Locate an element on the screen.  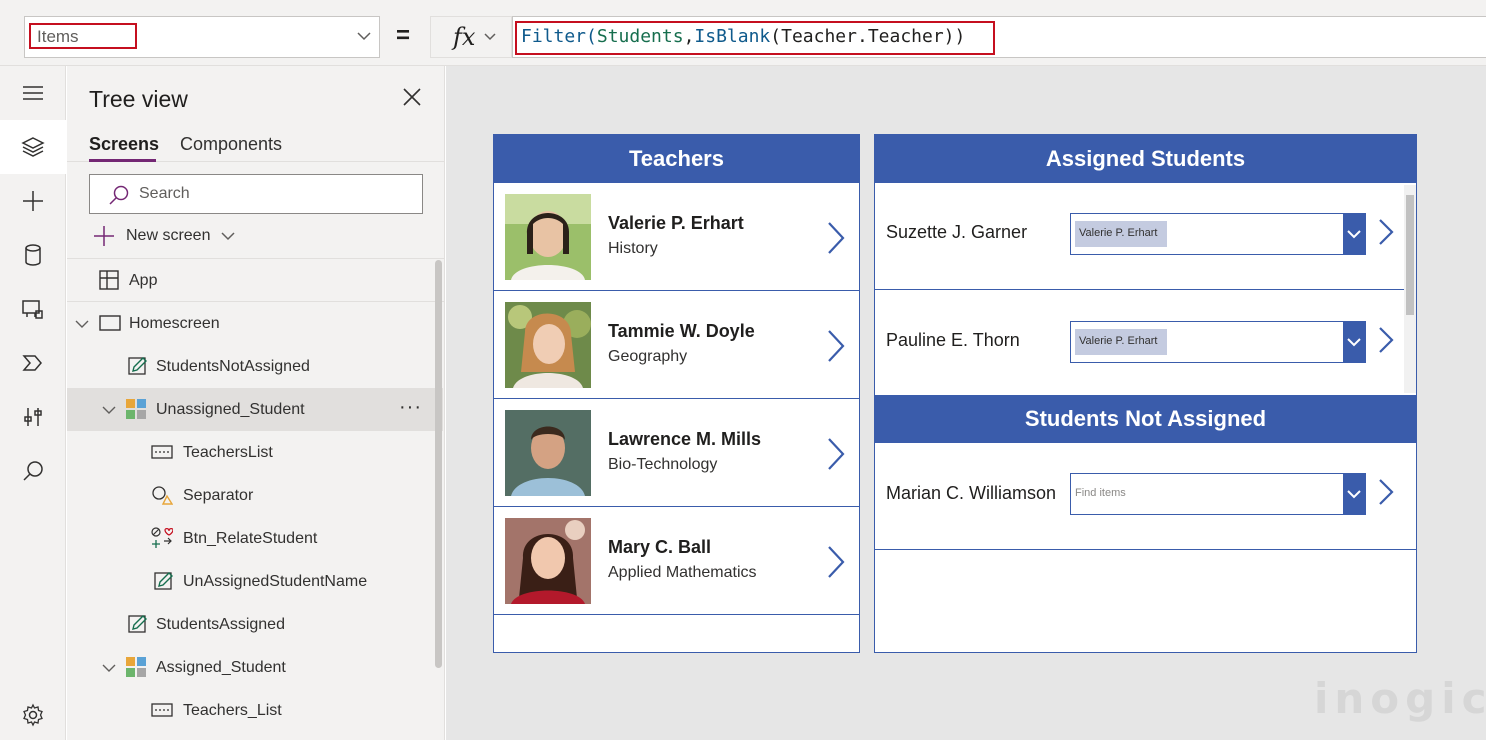
gallery-icon is located at coordinates (136, 667).